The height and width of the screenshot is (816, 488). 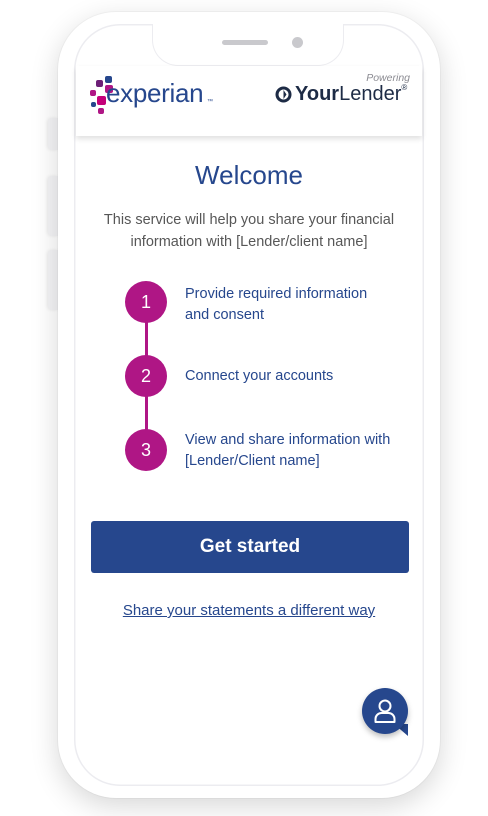 I want to click on share-statements-different-way-link: Share your statements a different way, so click(x=249, y=610).